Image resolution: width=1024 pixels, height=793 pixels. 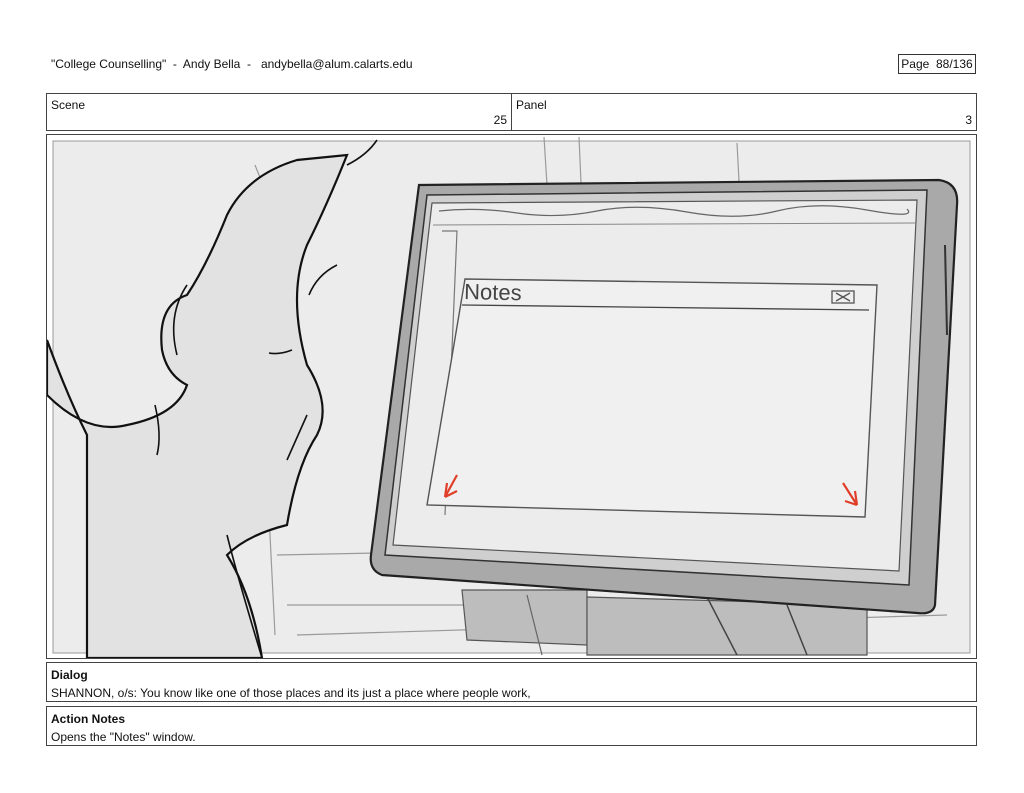 What do you see at coordinates (511, 726) in the screenshot?
I see `action-notes-box: Action Notes Opens the "Notes" window.` at bounding box center [511, 726].